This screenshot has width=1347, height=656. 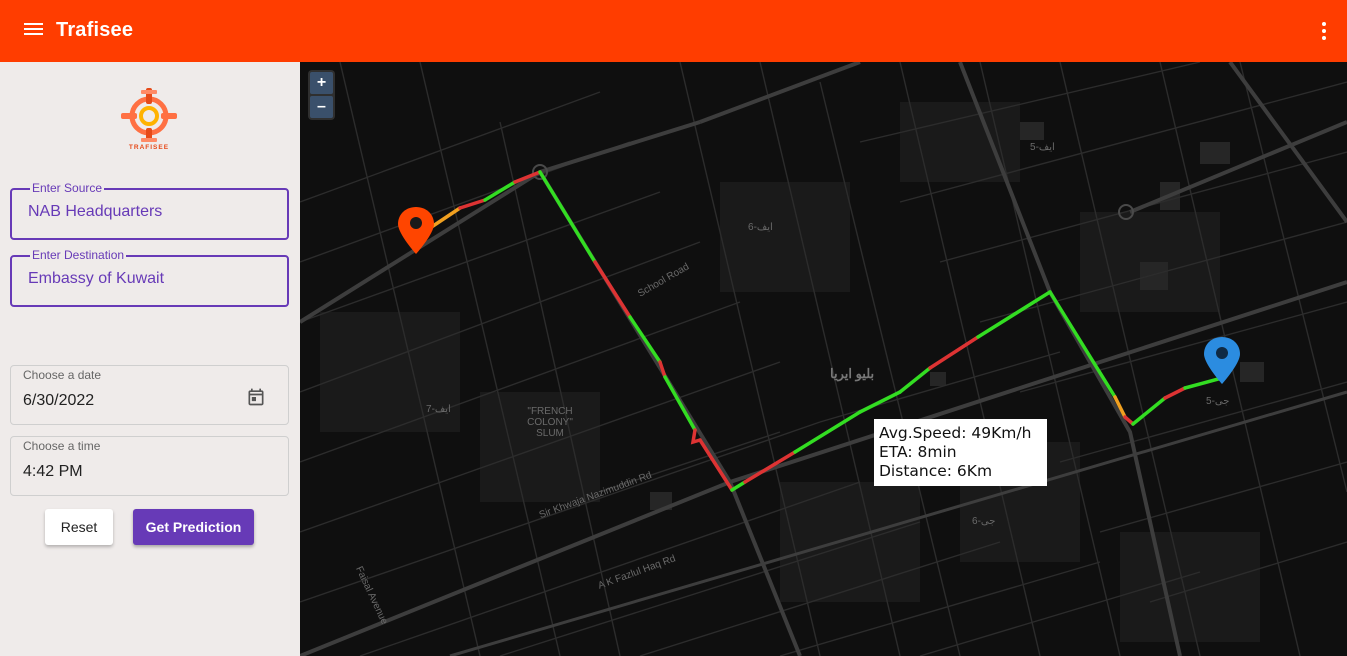 I want to click on distance-text: Distance: 6Km, so click(x=936, y=471).